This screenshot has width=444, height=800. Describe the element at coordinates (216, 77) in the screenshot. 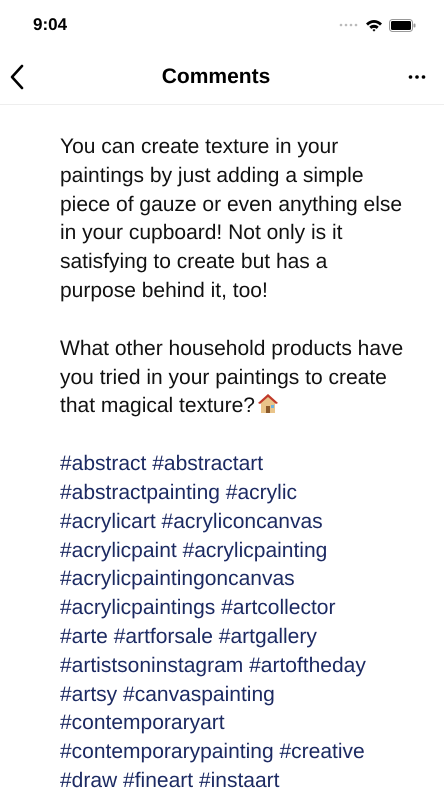

I see `page-title: Comments` at that location.